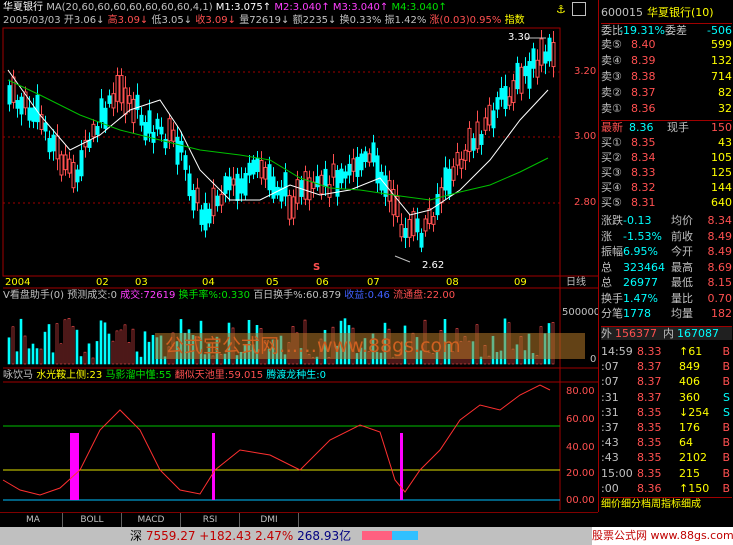 This screenshot has height=545, width=733. I want to click on ind-axis-60: 60.00, so click(580, 419).